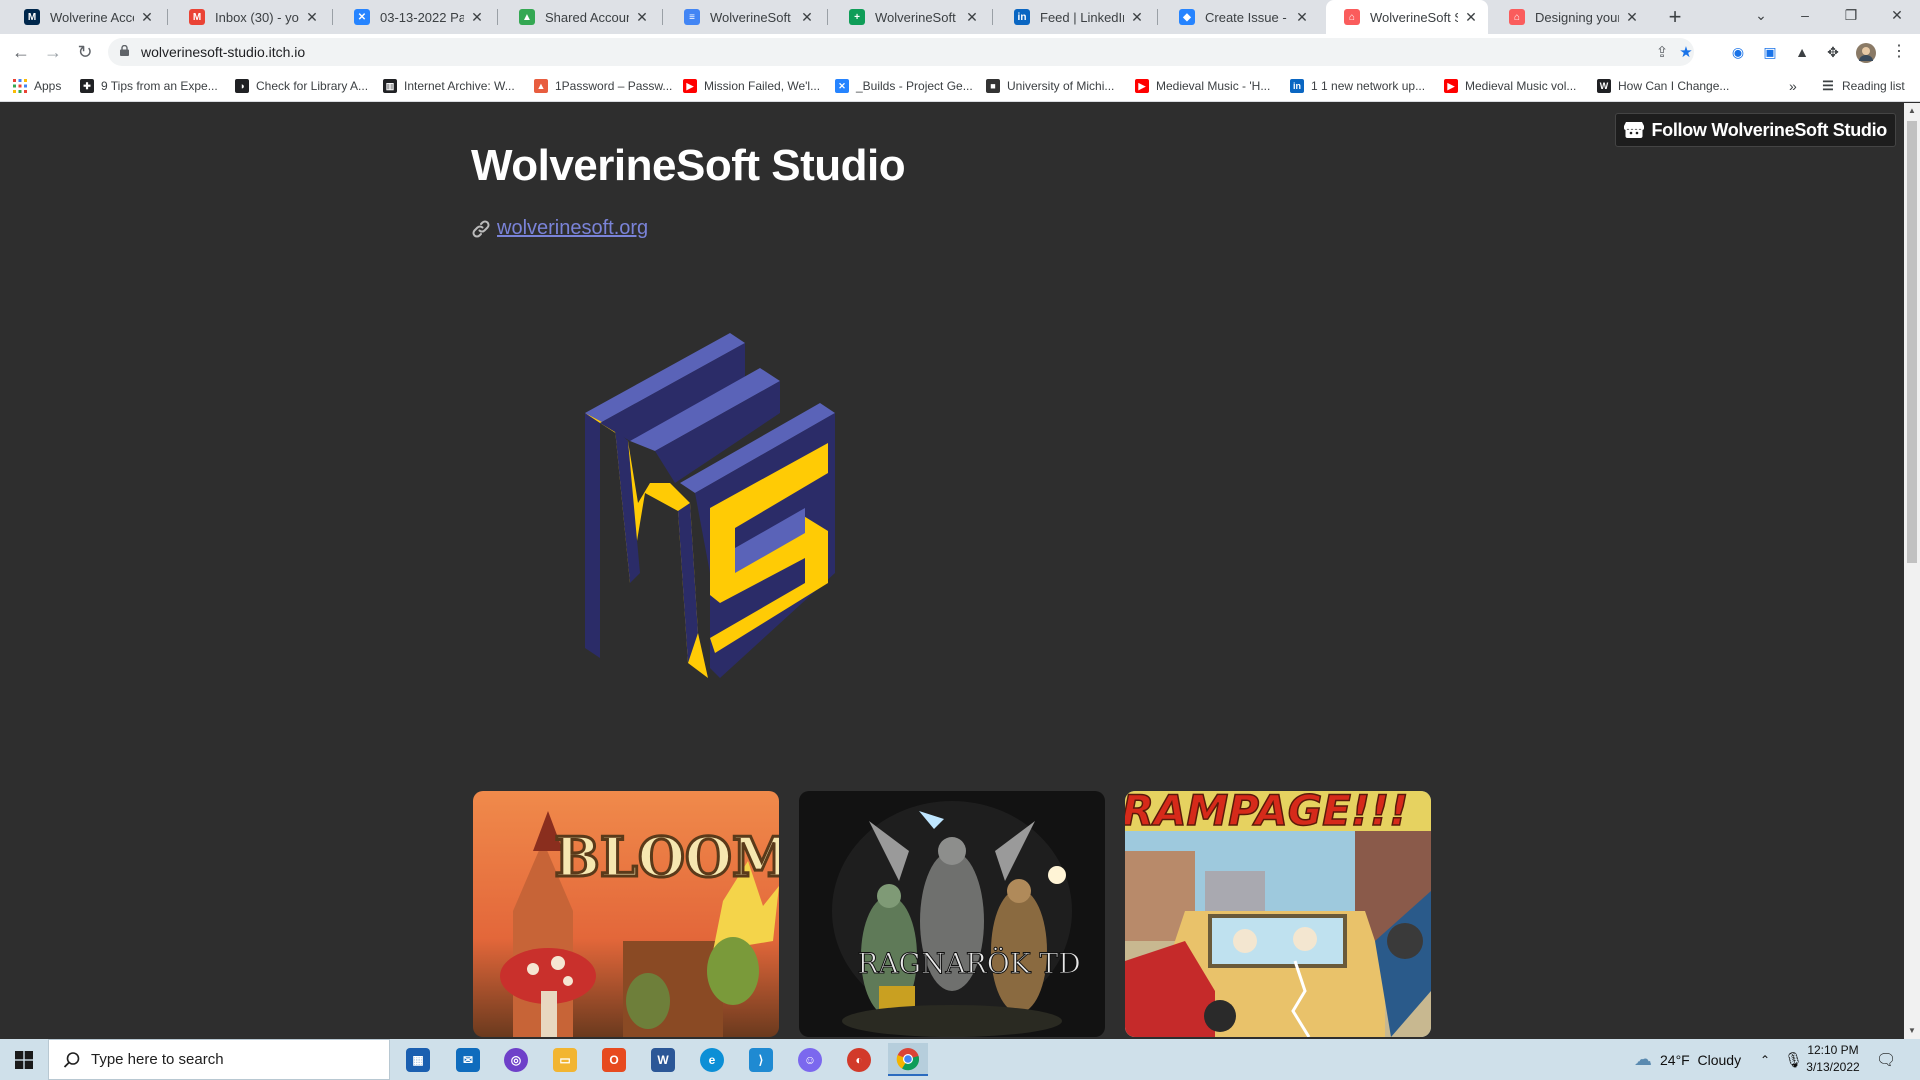 This screenshot has width=1920, height=1080. I want to click on reload-button: ↻, so click(85, 52).